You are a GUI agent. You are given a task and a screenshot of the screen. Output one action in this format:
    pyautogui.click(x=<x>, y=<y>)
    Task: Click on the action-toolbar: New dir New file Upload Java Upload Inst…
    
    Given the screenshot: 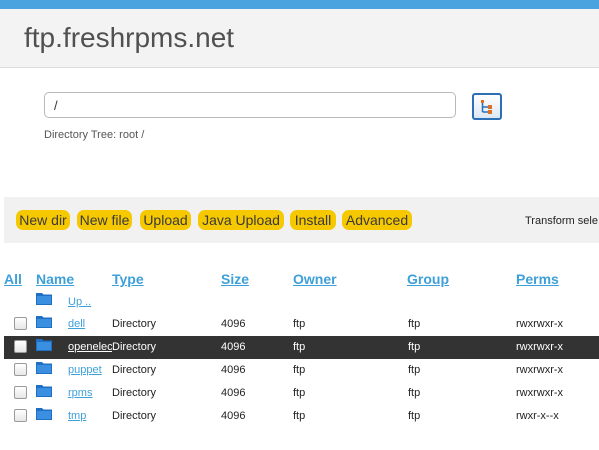 What is the action you would take?
    pyautogui.click(x=301, y=220)
    